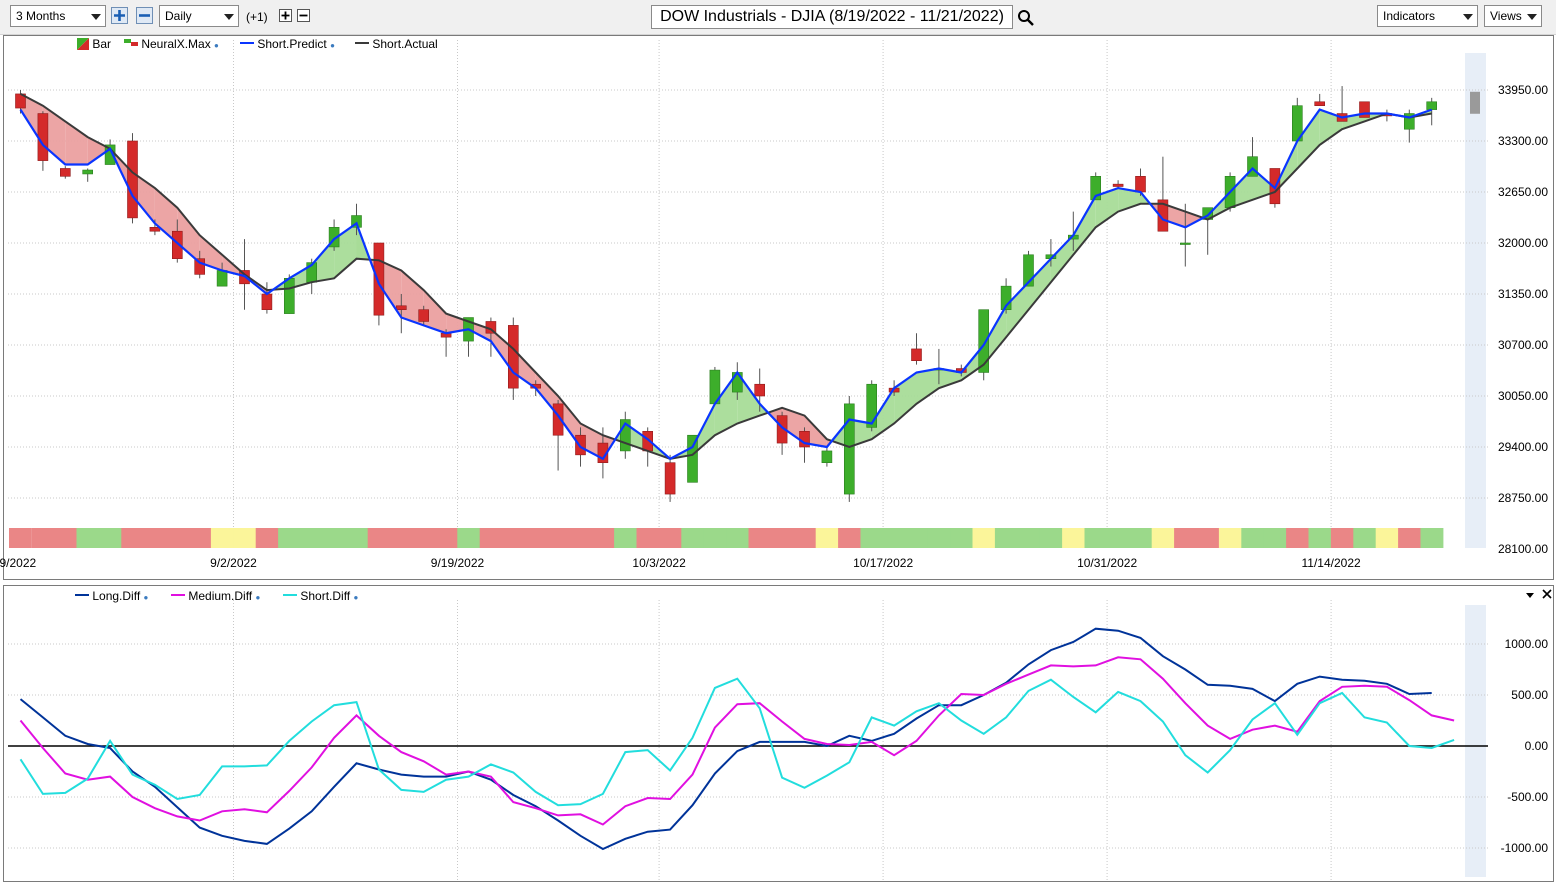 The image size is (1556, 885). Describe the element at coordinates (325, 596) in the screenshot. I see `legend-short-diff-label: Short.Diff` at that location.